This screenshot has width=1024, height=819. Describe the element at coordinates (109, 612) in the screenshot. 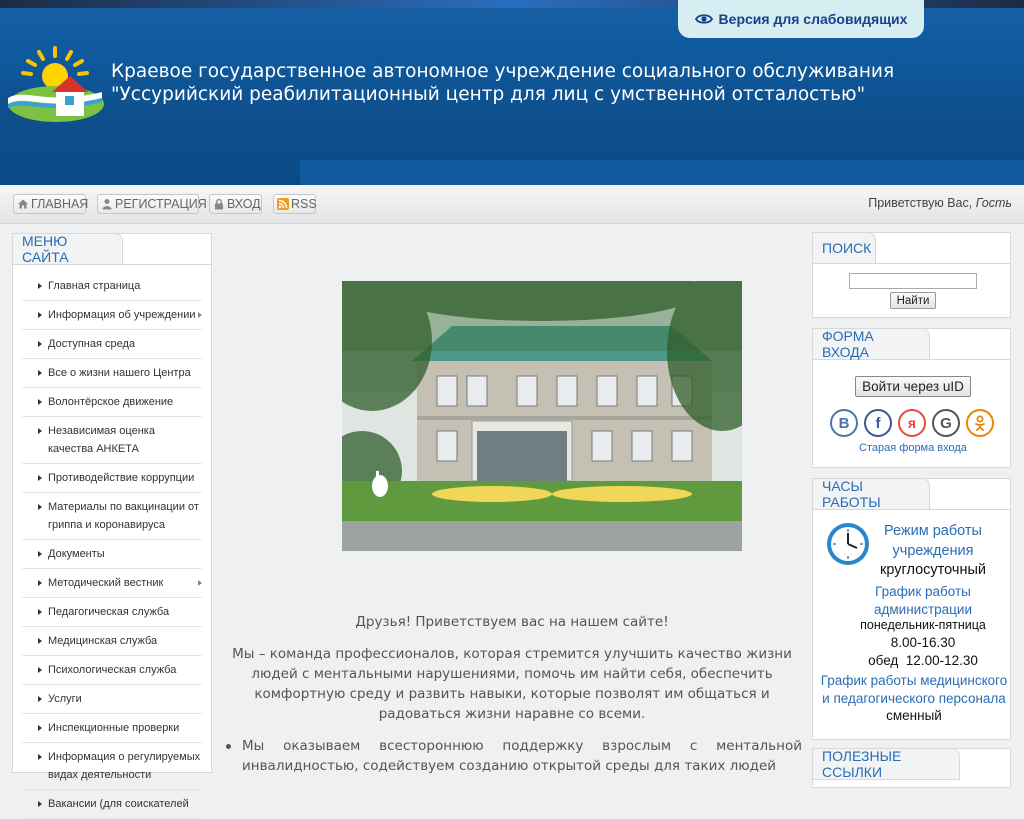

I see `menu-item-label: Педагогическая служба` at that location.